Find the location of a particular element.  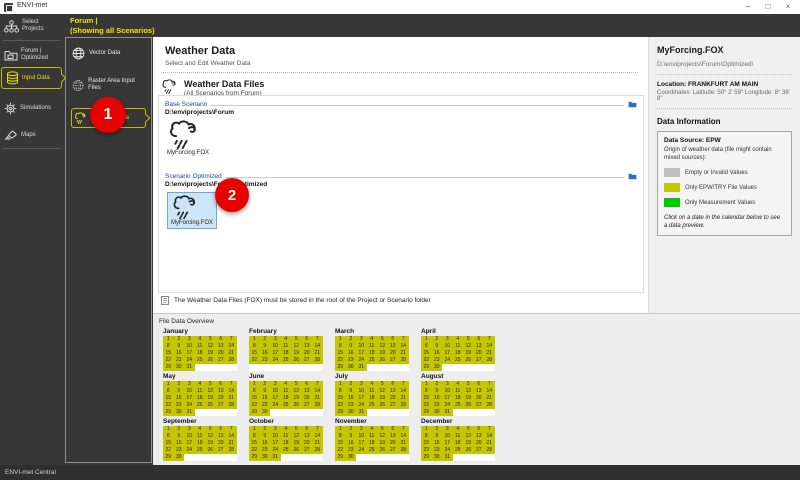

submenu-item-vector-data: Vector Data is located at coordinates (108, 53).